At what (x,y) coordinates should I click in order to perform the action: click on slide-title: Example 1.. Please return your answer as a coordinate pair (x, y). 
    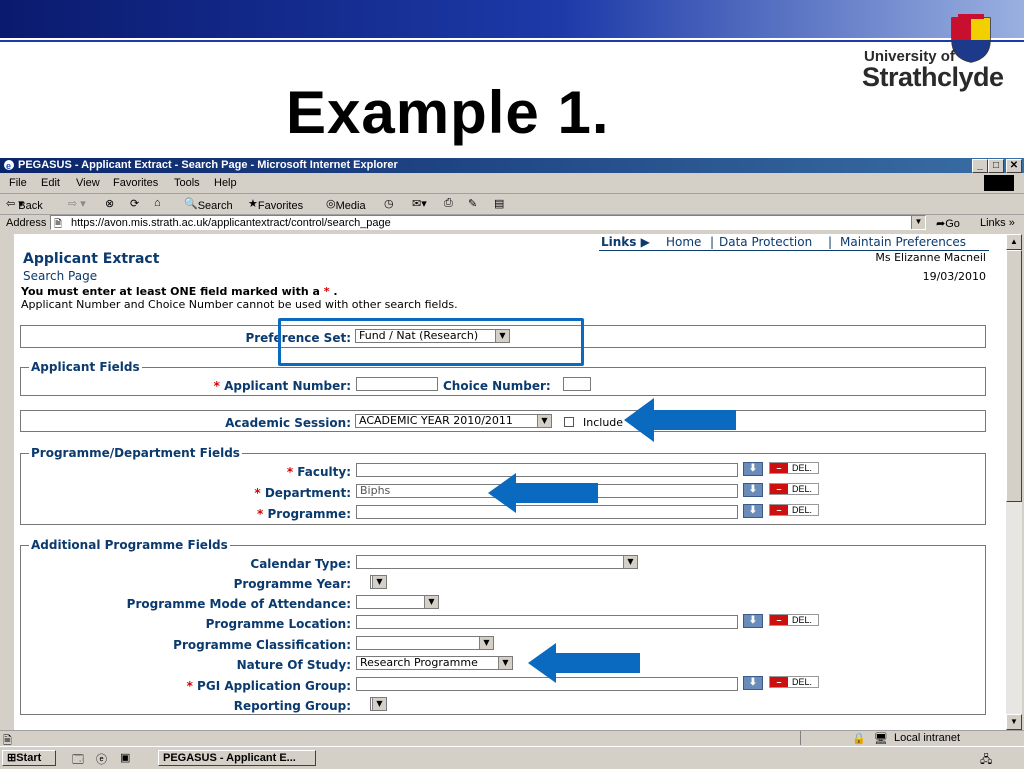
    Looking at the image, I should click on (448, 112).